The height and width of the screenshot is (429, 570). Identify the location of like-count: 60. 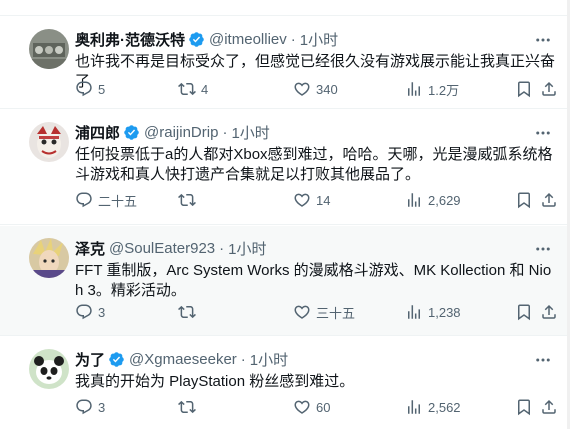
(323, 407).